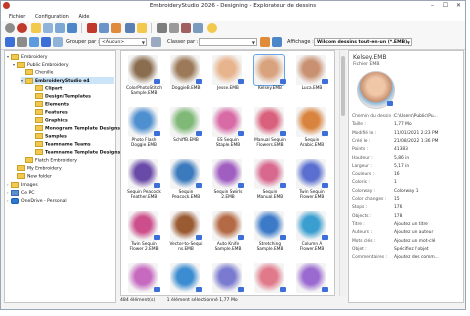 The image size is (470, 316). I want to click on menu-aide: Aide, so click(83, 17).